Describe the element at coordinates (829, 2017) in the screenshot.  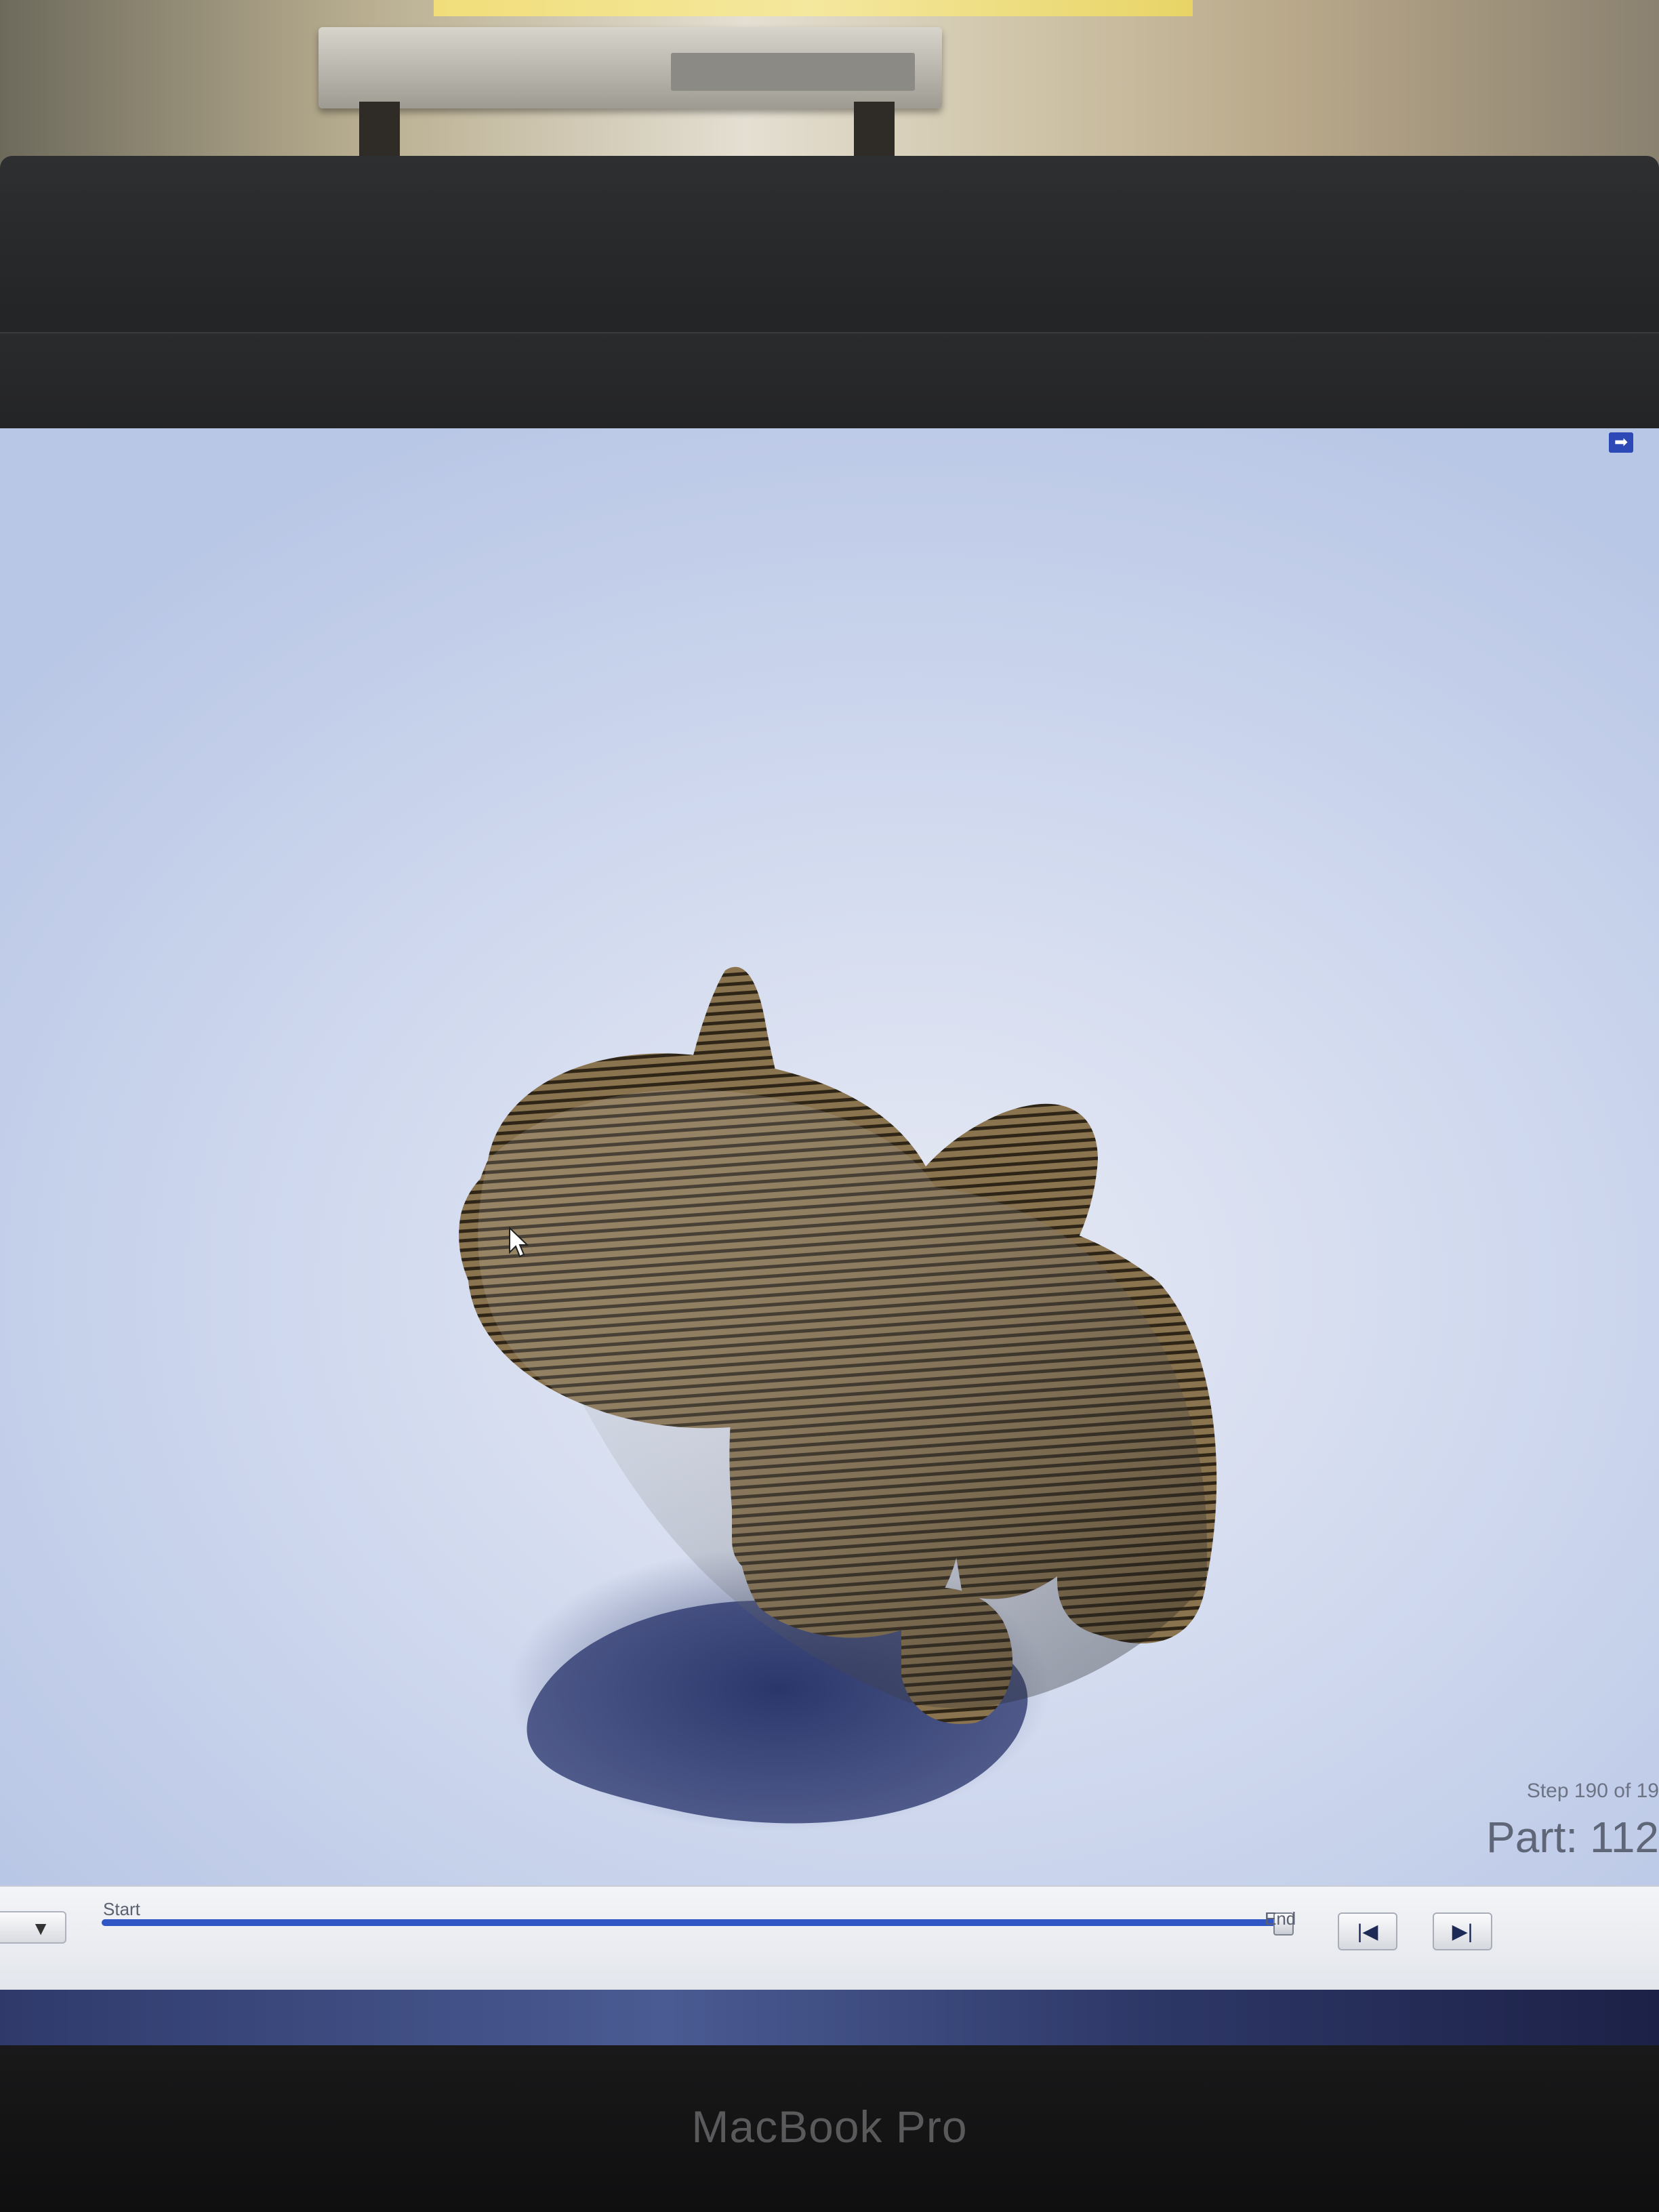
I see `desktop-background-strip` at that location.